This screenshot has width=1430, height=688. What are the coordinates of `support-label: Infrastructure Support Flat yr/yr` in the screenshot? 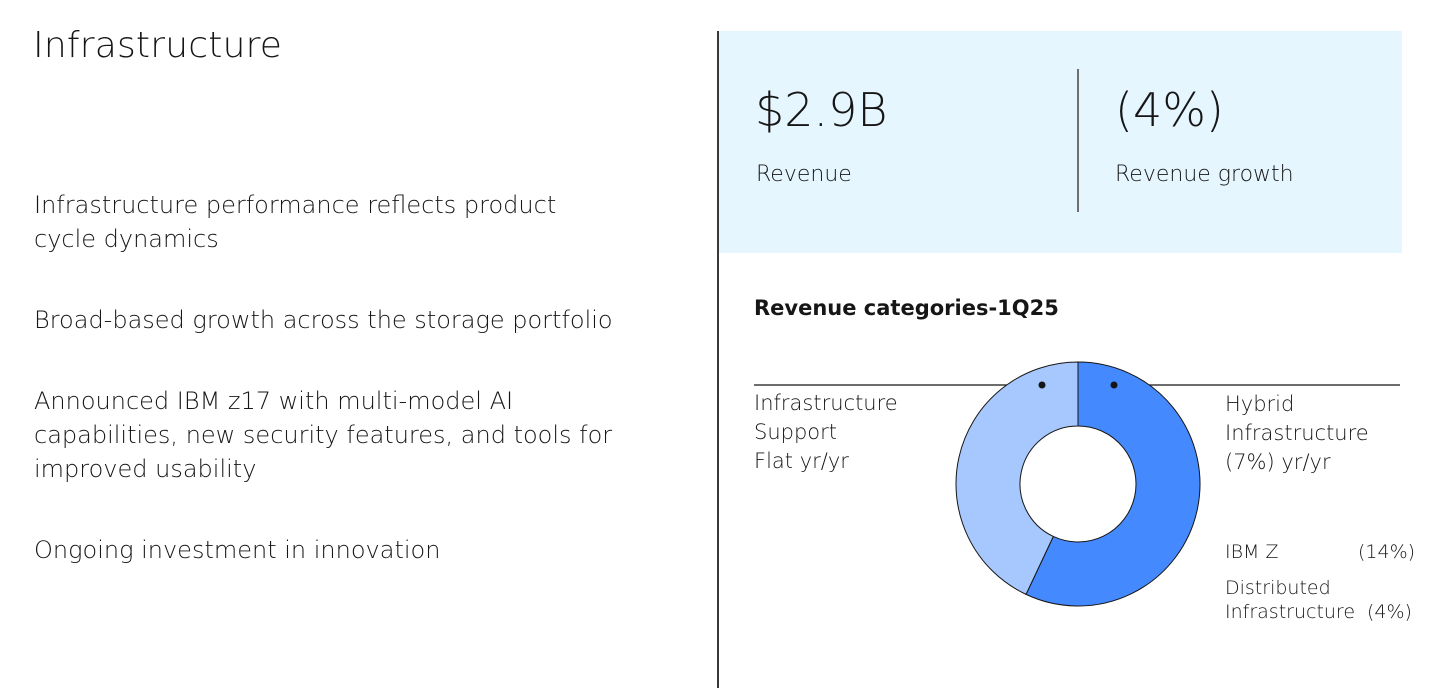 It's located at (826, 432).